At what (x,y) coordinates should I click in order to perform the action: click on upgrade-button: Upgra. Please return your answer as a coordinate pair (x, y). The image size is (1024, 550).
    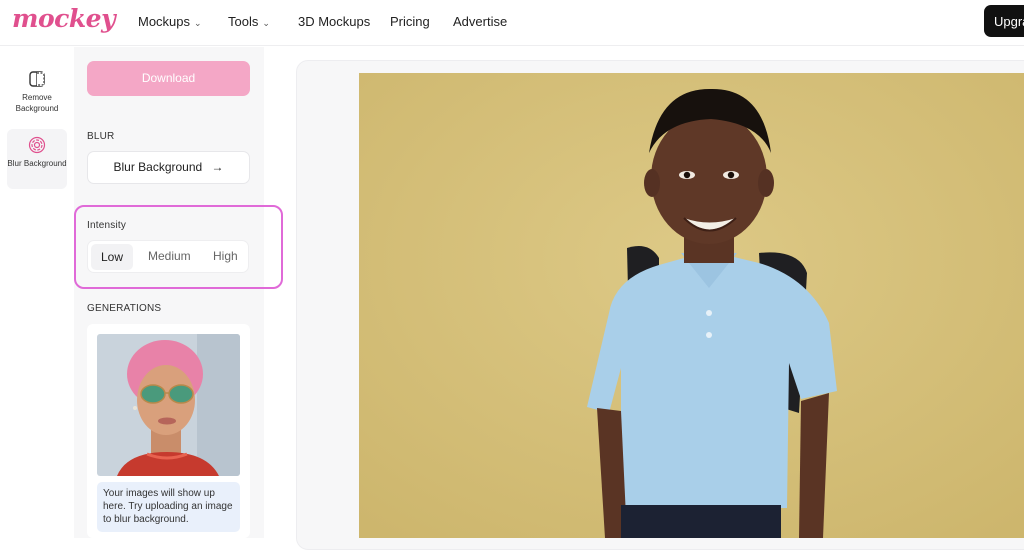
    Looking at the image, I should click on (1004, 21).